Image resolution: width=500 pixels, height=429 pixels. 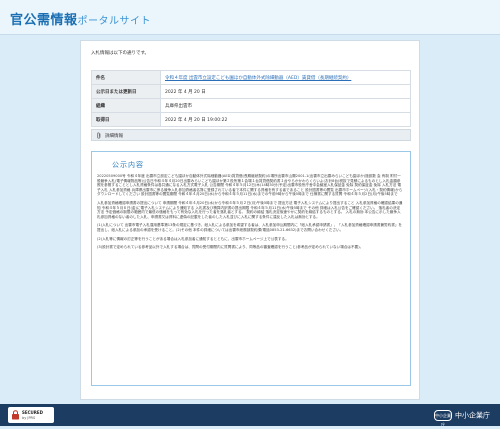 What do you see at coordinates (472, 415) in the screenshot?
I see `agency-name: 中小企業庁` at bounding box center [472, 415].